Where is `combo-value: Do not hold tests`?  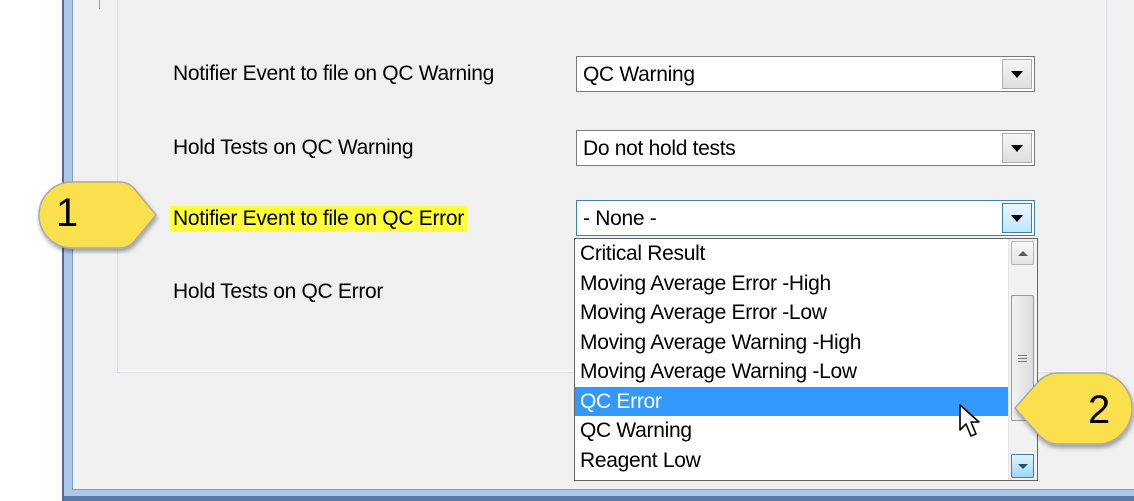
combo-value: Do not hold tests is located at coordinates (659, 148).